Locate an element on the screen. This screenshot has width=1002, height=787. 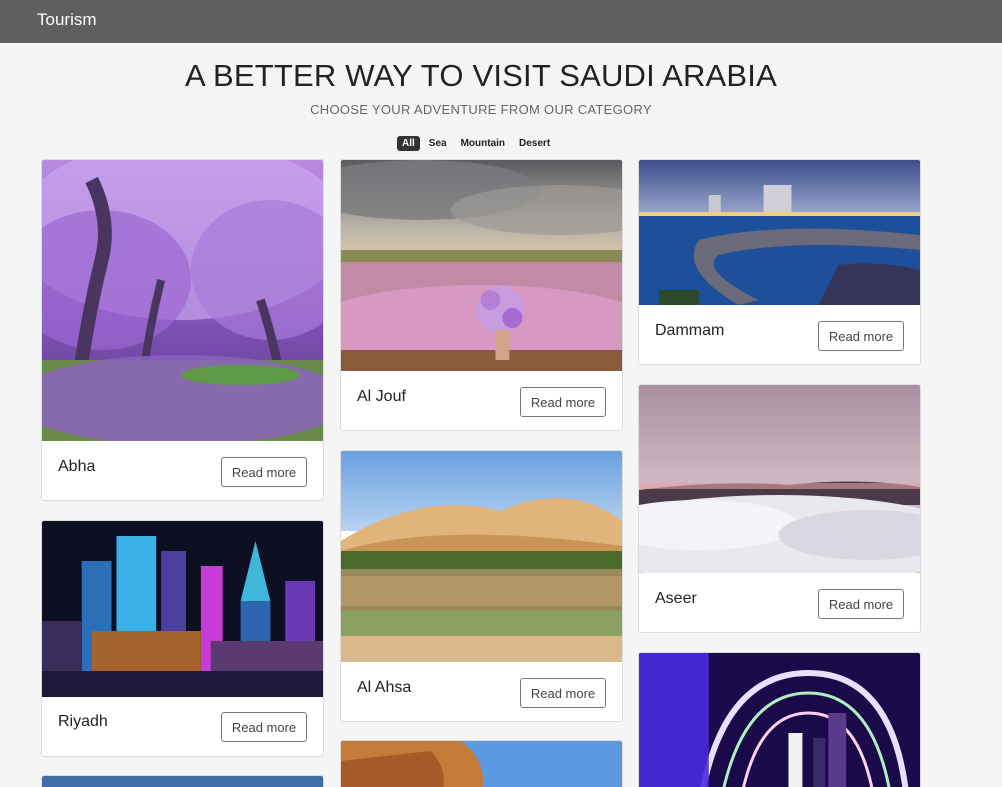
destination-card-al-ahsa: Al Ahsa Read more is located at coordinates (481, 586).